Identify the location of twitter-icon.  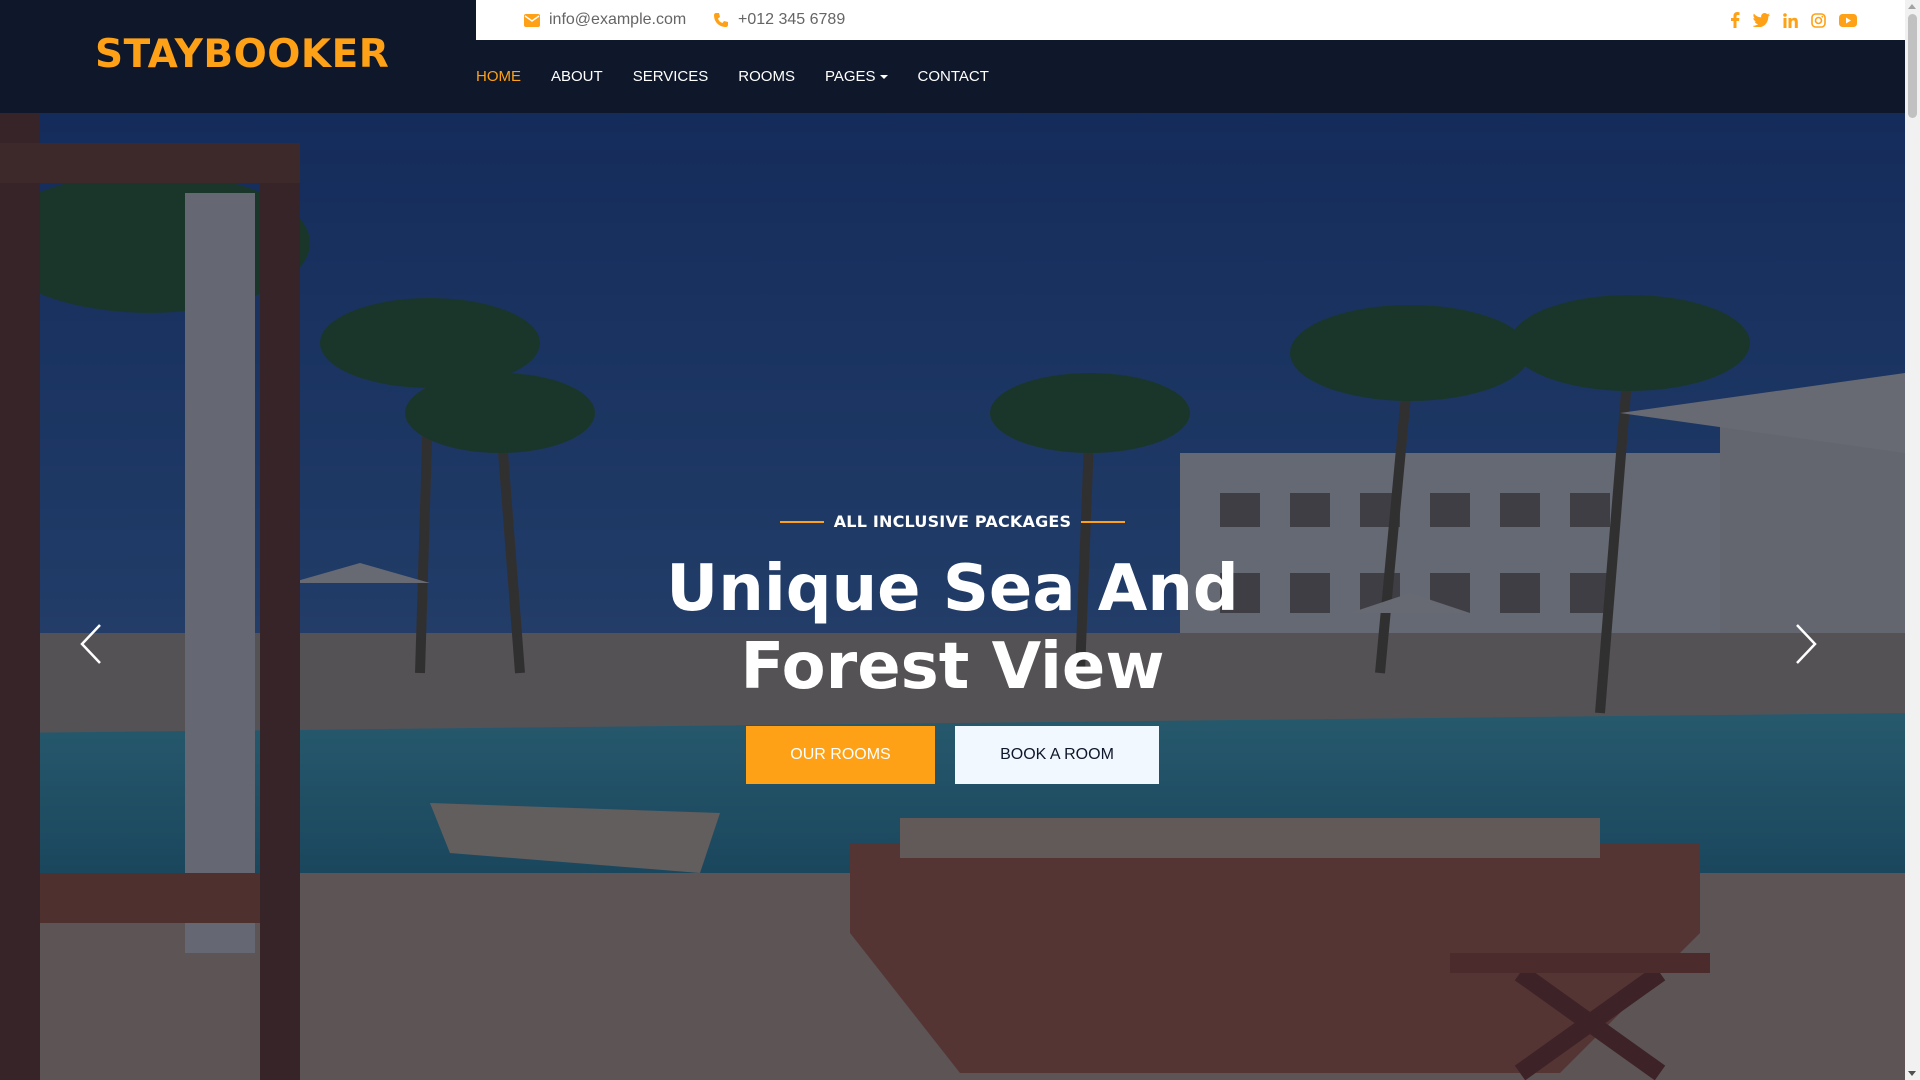
(1761, 20).